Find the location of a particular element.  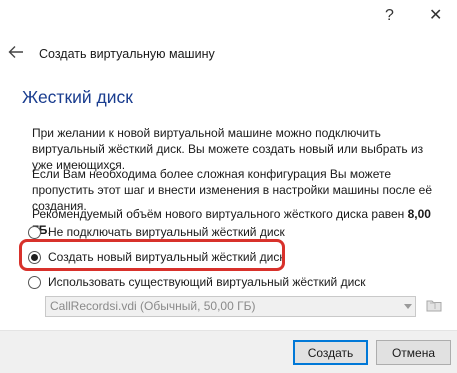

folder-icon is located at coordinates (434, 306).